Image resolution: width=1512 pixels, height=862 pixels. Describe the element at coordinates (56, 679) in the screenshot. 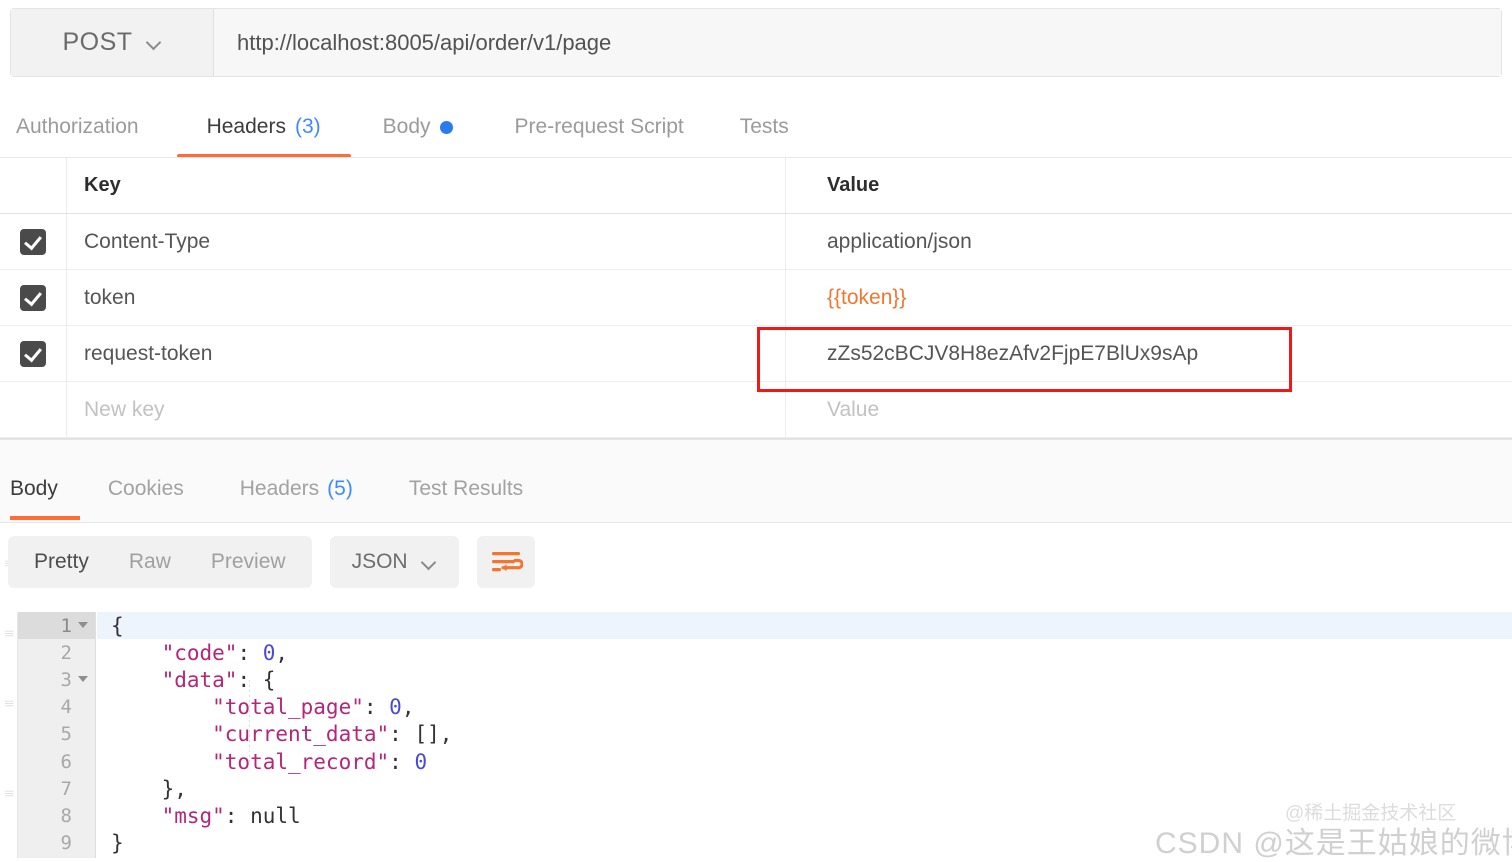

I see `gutter-line: 3` at that location.